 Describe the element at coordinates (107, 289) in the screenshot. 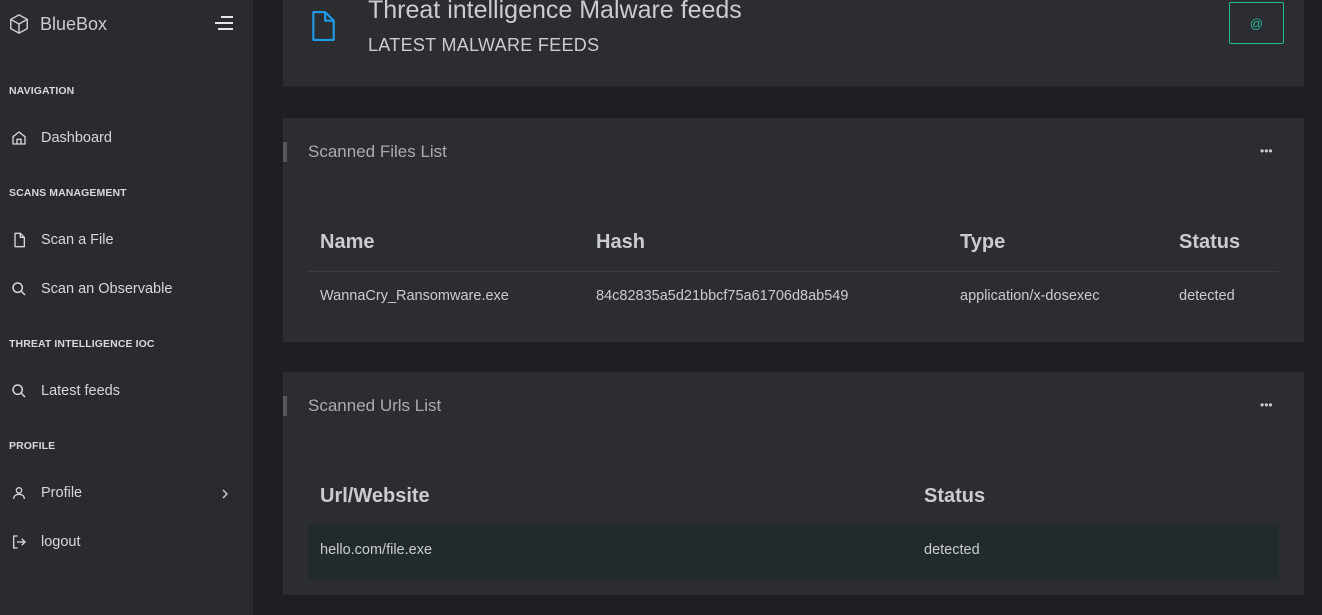

I see `sidebar-item-label: Scan an Observable` at that location.